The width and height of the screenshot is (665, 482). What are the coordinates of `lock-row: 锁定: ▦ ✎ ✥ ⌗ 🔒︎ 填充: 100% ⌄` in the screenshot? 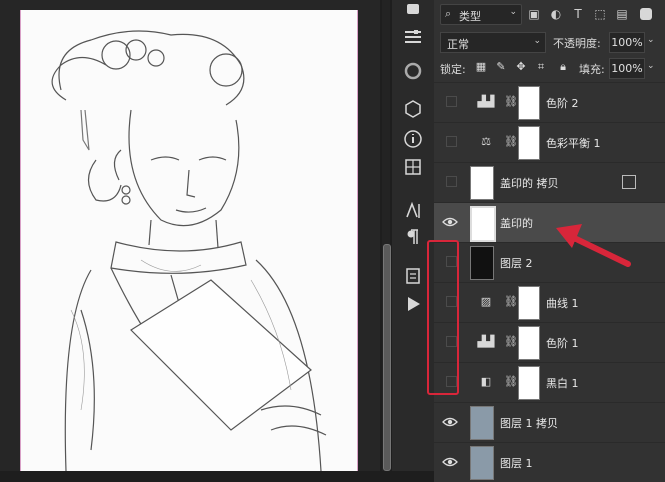 It's located at (549, 68).